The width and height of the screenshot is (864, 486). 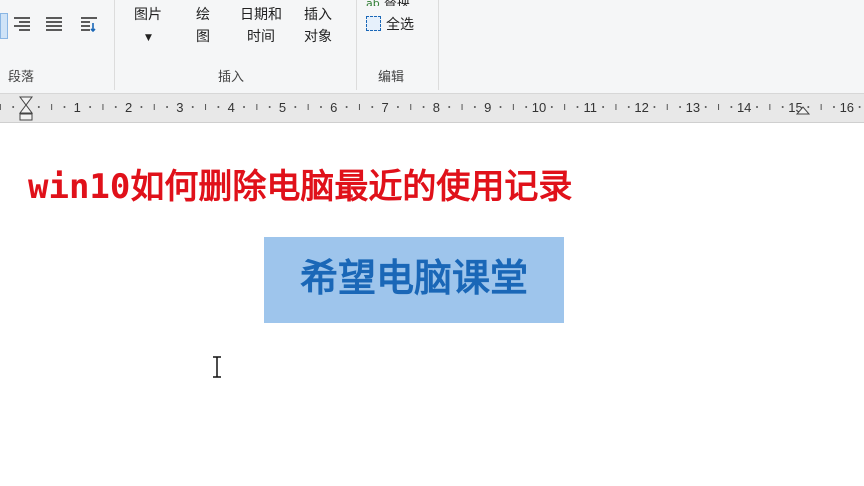 What do you see at coordinates (318, 15) in the screenshot?
I see `object-label-line1: 插入` at bounding box center [318, 15].